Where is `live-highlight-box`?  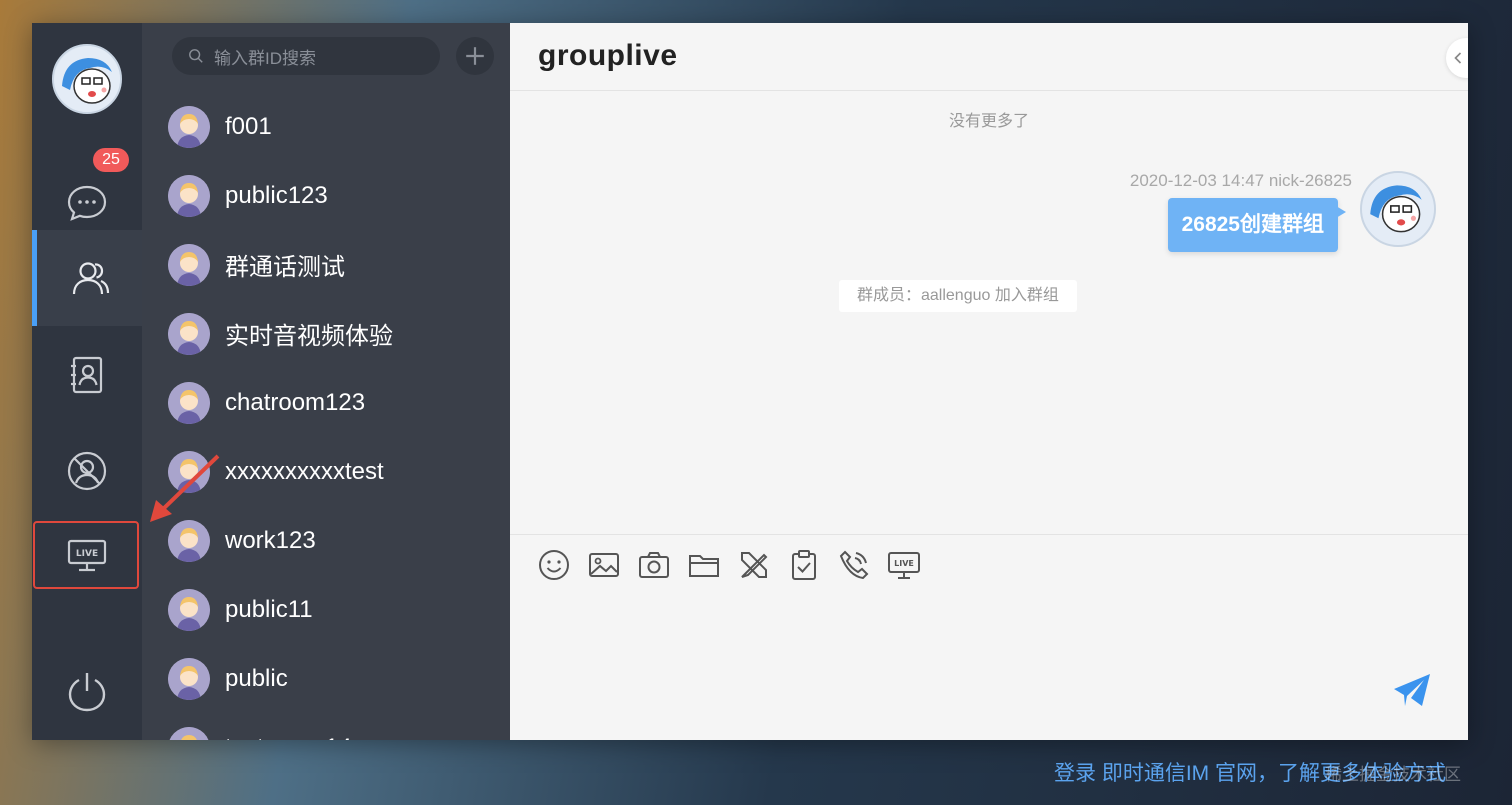 live-highlight-box is located at coordinates (86, 555).